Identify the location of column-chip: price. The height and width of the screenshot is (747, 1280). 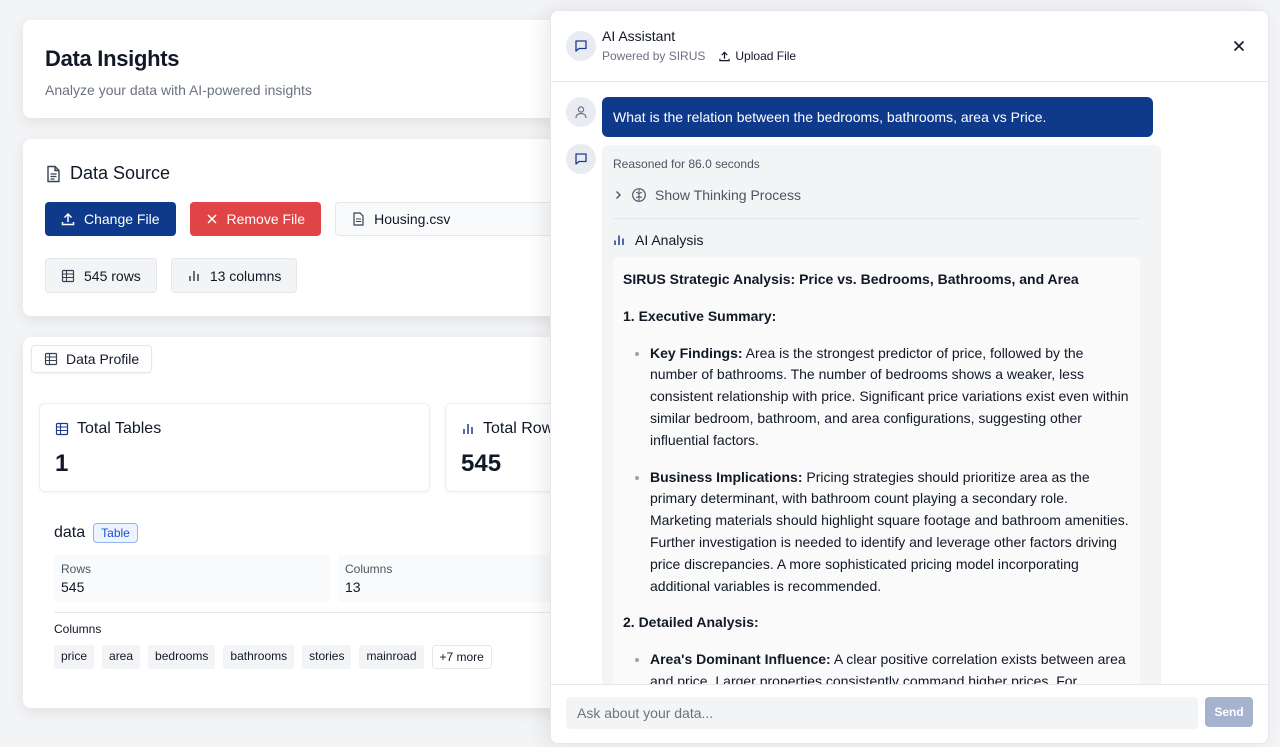
(74, 657).